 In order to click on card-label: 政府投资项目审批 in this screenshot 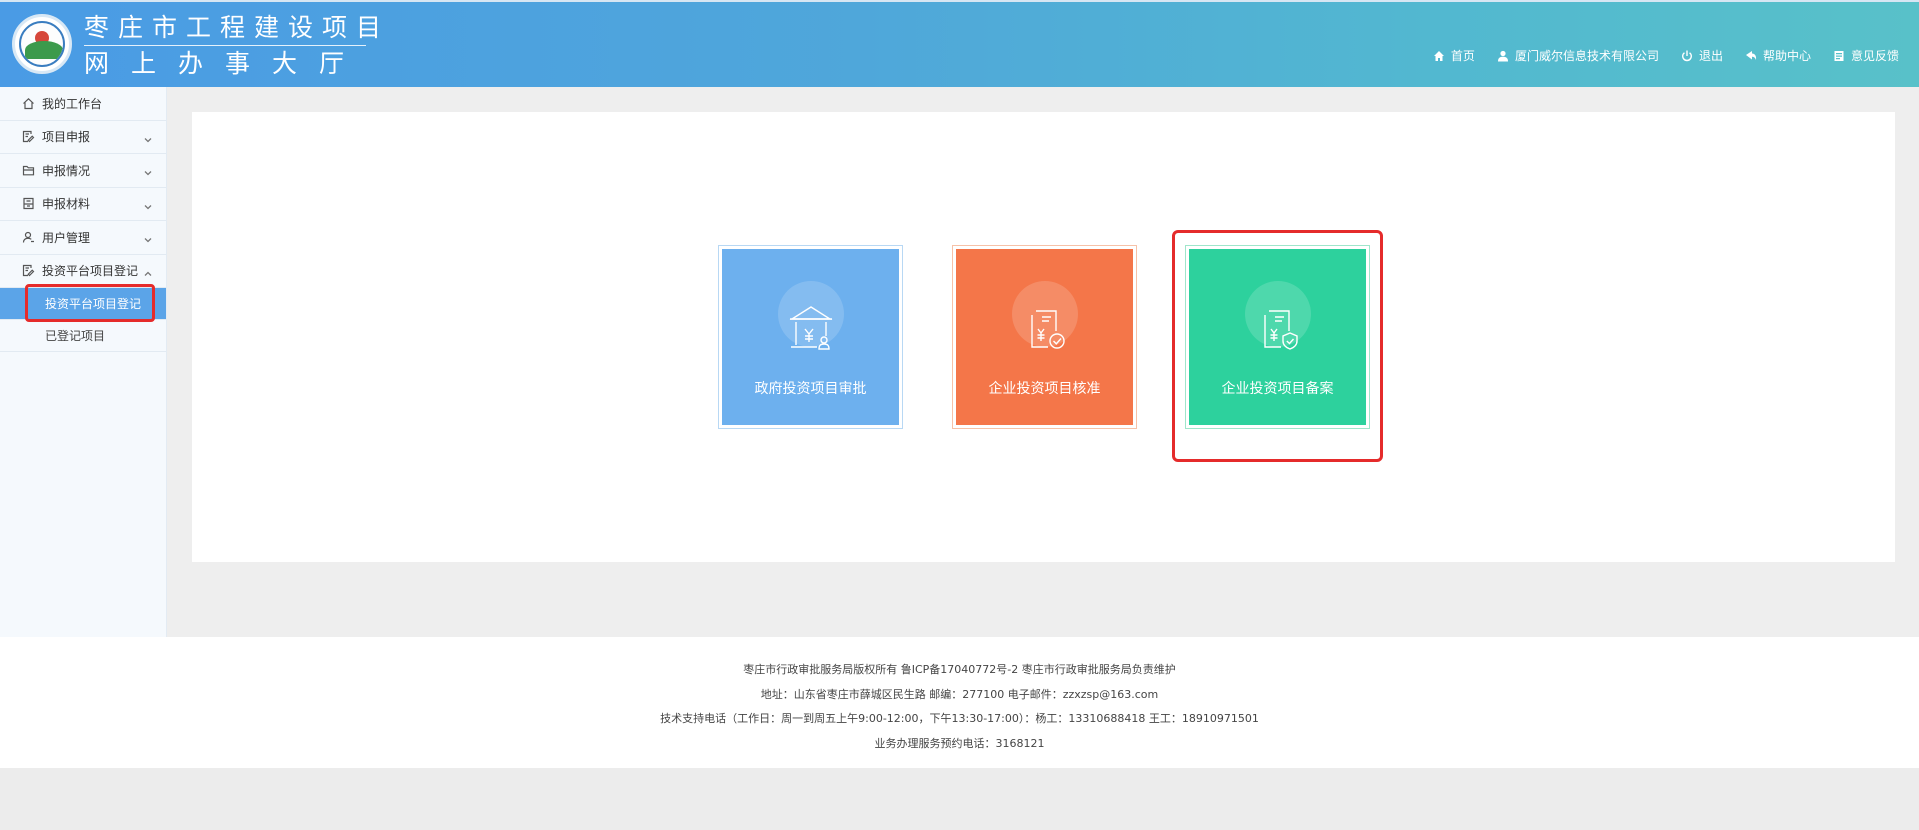, I will do `click(810, 389)`.